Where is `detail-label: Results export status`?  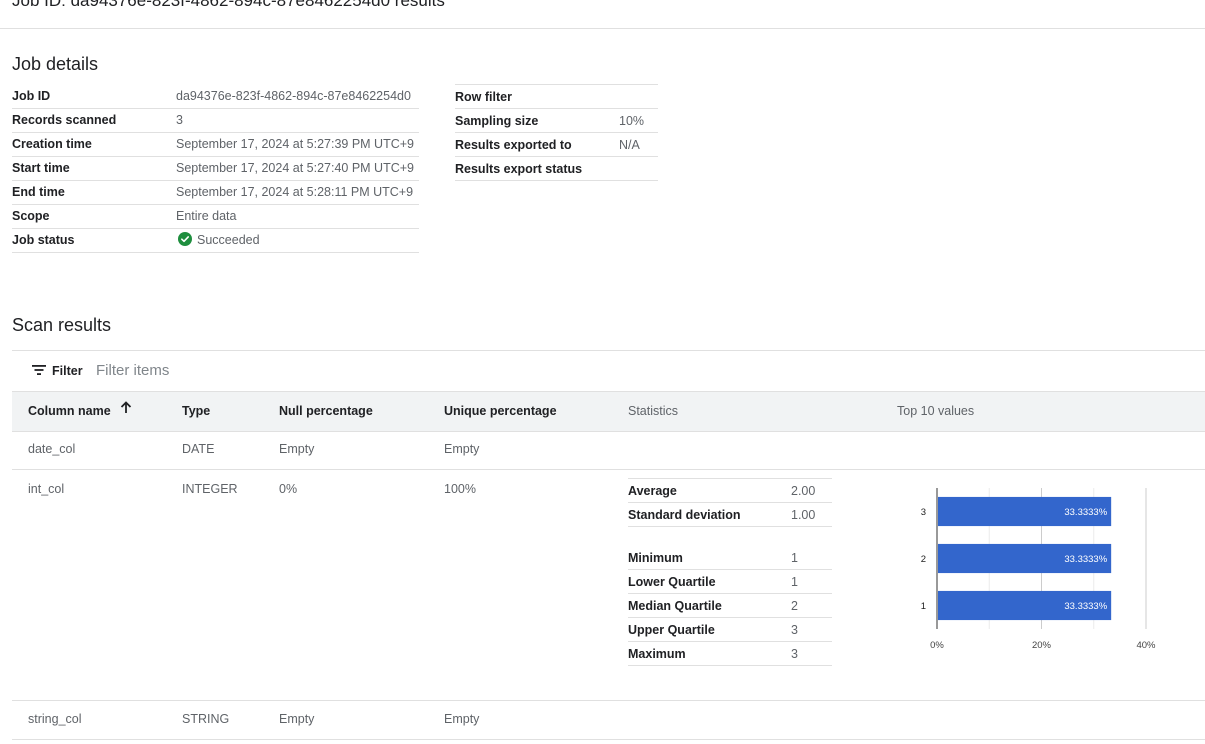
detail-label: Results export status is located at coordinates (537, 168).